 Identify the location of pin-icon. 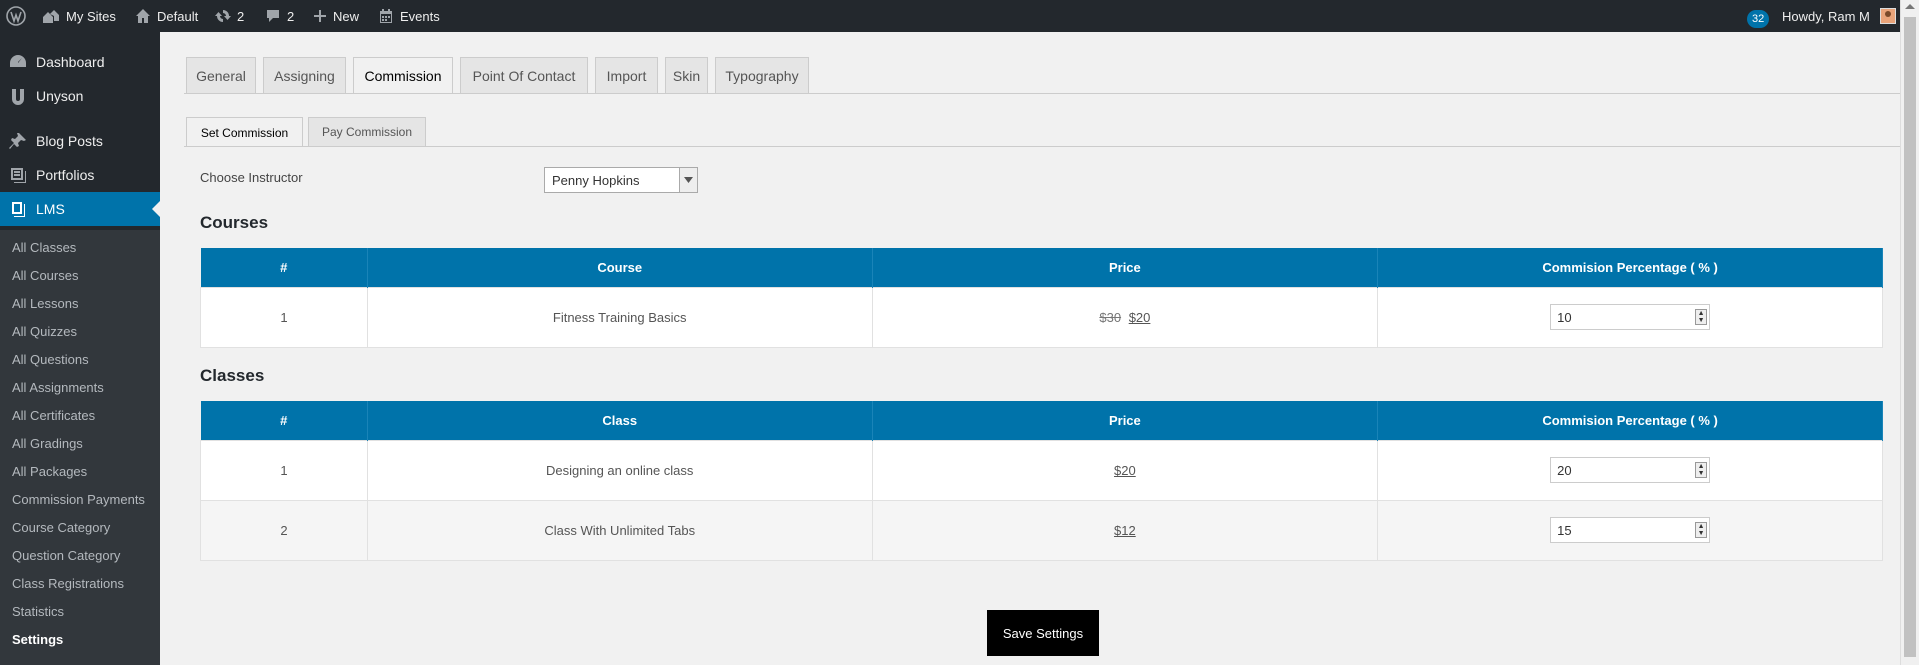
(18, 141).